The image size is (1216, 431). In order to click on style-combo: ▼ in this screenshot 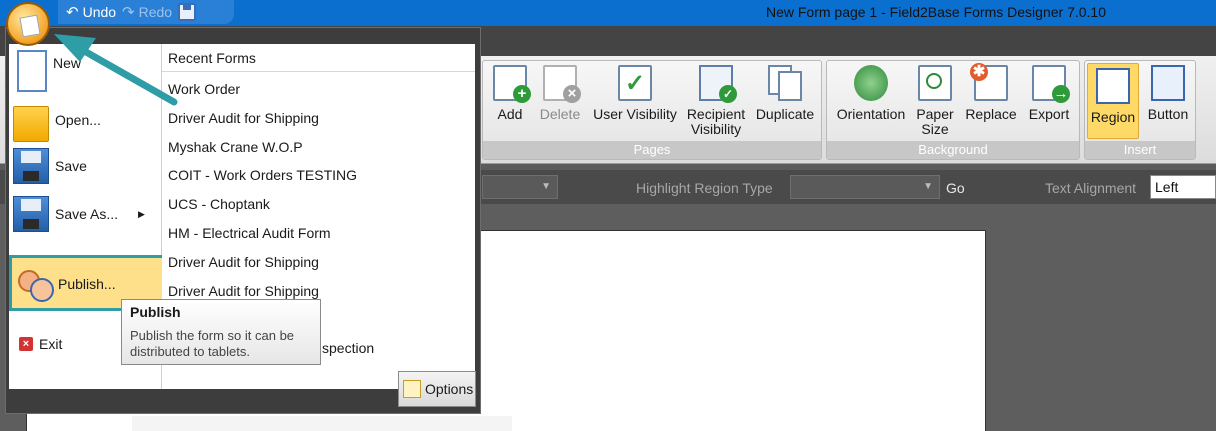, I will do `click(520, 187)`.